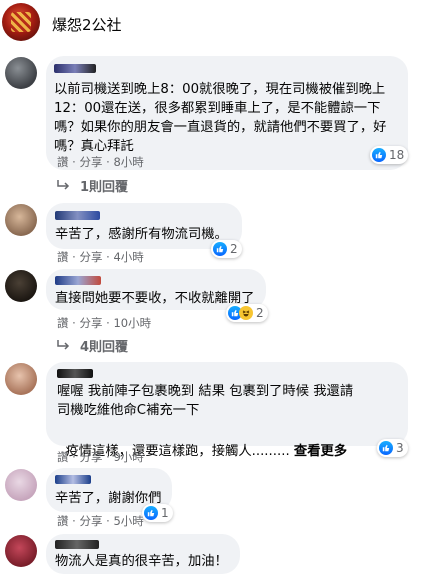 The image size is (443, 574). What do you see at coordinates (141, 561) in the screenshot?
I see `comment-text: 物流人是真的很辛苦，加油！` at bounding box center [141, 561].